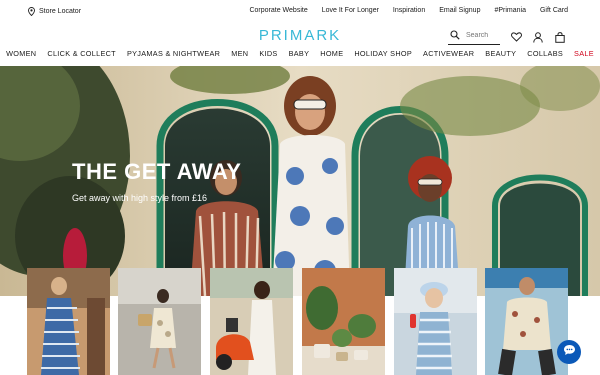 Image resolution: width=600 pixels, height=375 pixels. Describe the element at coordinates (448, 57) in the screenshot. I see `nav-activewear: ACTIVEWEAR` at that location.